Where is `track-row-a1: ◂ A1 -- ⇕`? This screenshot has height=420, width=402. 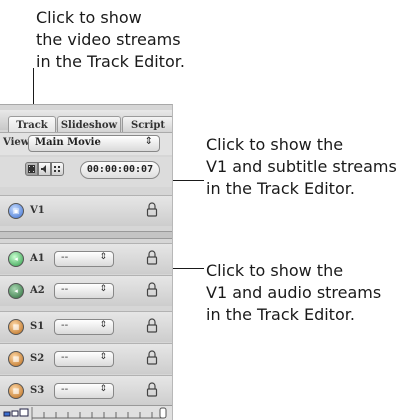
track-row-a1: ◂ A1 -- ⇕ is located at coordinates (86, 258).